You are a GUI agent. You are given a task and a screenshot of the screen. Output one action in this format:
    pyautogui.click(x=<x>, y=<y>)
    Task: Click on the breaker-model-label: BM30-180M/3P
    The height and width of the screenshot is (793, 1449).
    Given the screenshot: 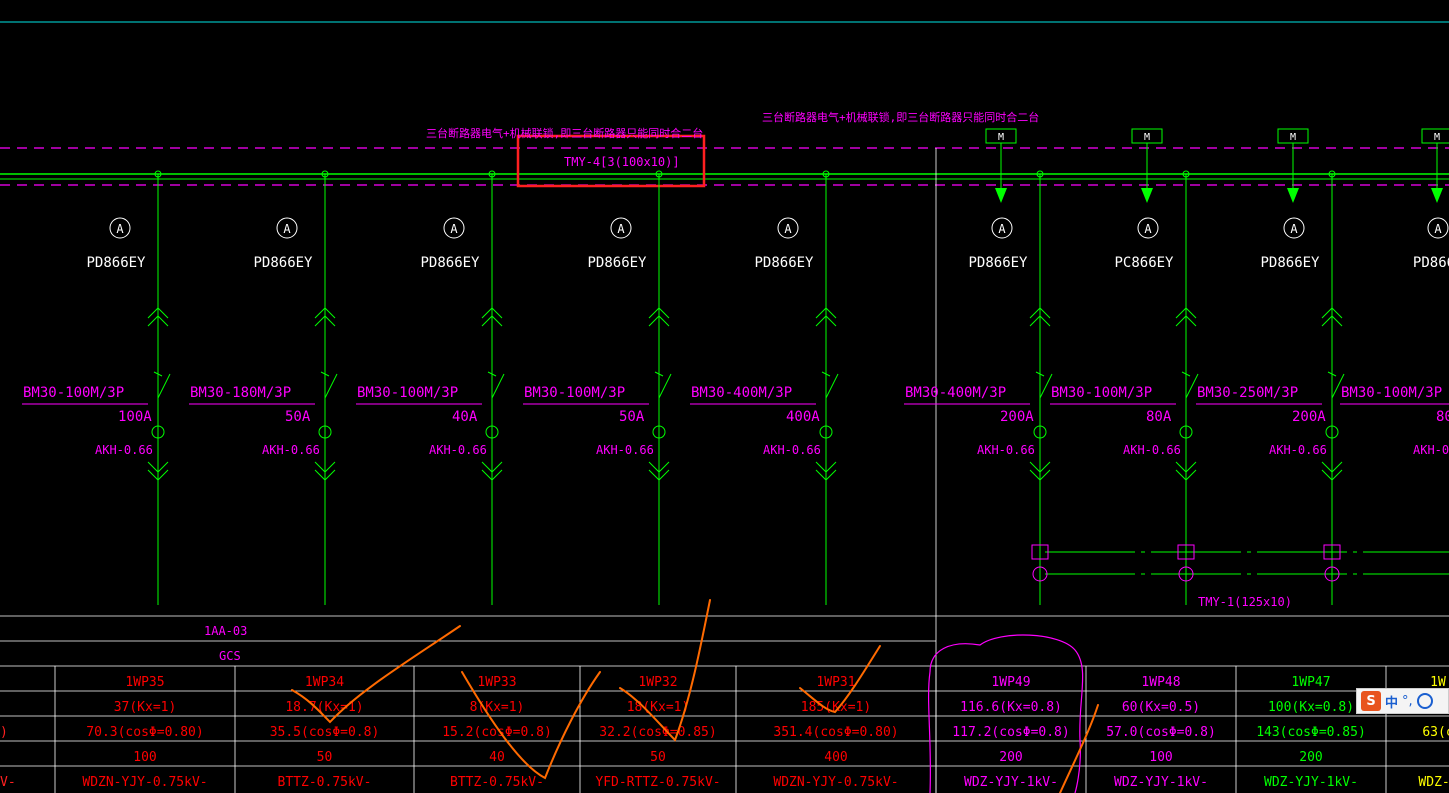 What is the action you would take?
    pyautogui.click(x=240, y=393)
    